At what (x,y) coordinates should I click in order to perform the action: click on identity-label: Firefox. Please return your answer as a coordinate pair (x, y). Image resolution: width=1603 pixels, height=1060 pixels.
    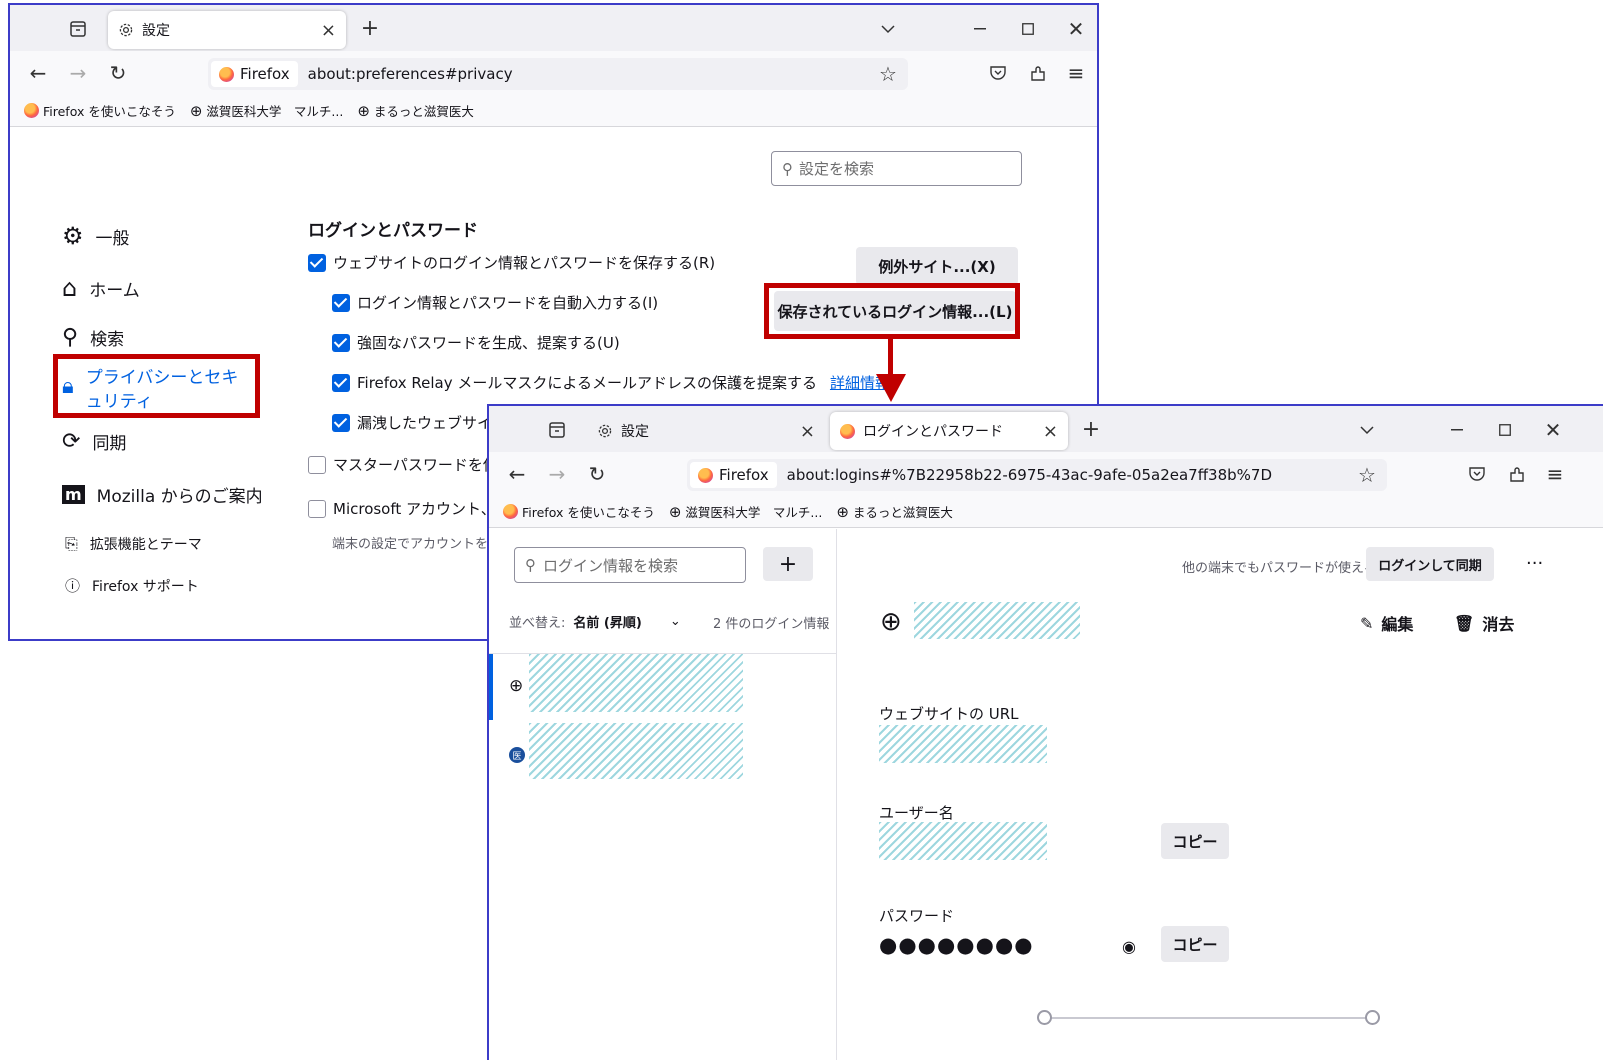
    Looking at the image, I should click on (265, 74).